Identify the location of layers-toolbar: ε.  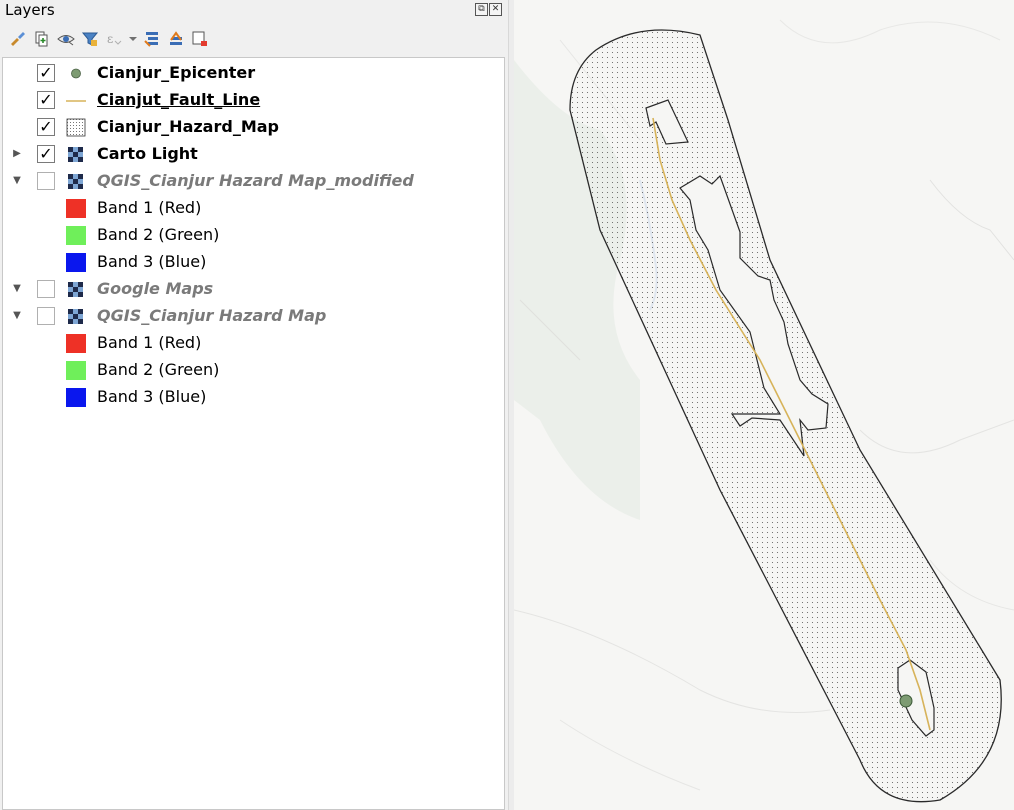
(109, 39).